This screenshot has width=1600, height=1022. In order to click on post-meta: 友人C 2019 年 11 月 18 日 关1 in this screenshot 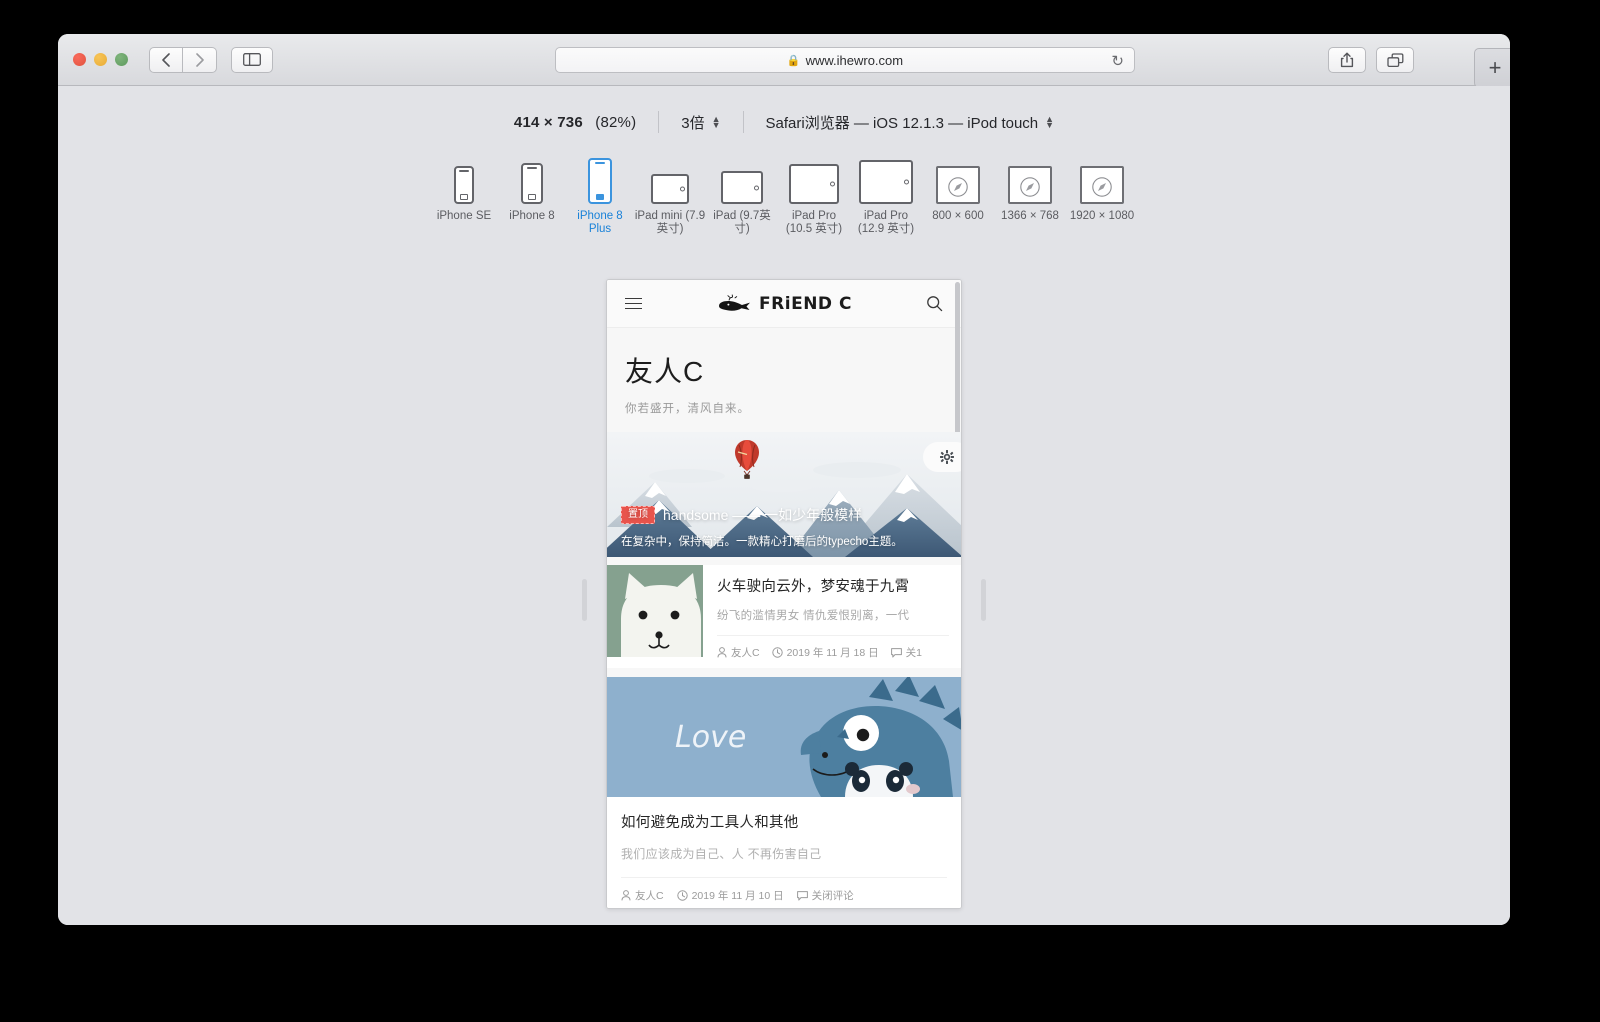, I will do `click(833, 647)`.